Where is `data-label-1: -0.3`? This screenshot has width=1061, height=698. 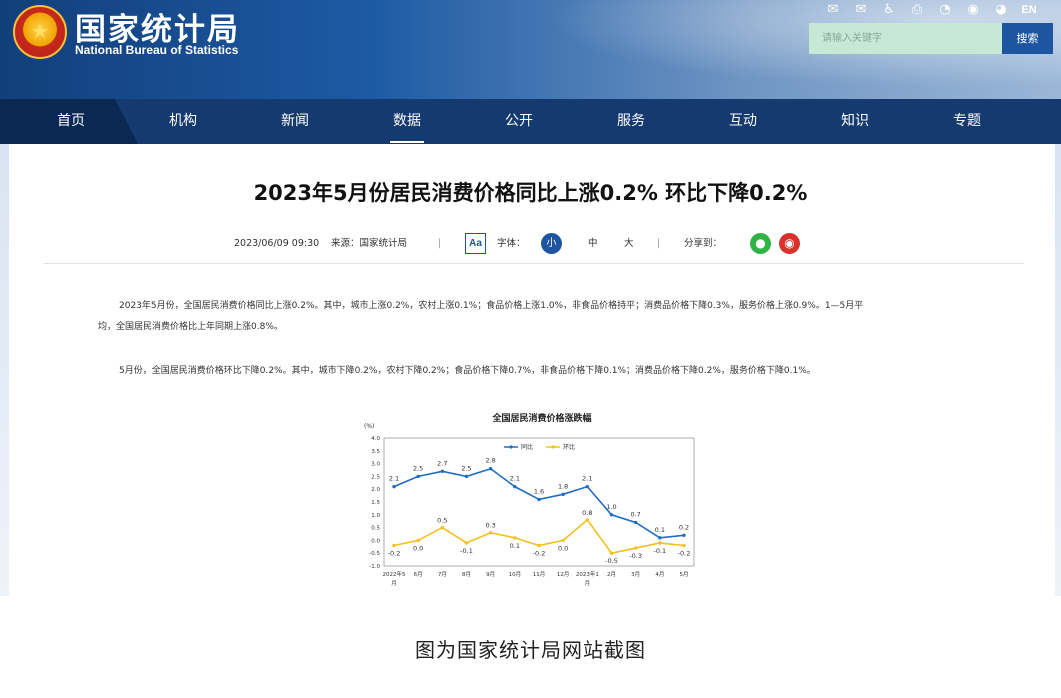
data-label-1: -0.3 is located at coordinates (635, 556).